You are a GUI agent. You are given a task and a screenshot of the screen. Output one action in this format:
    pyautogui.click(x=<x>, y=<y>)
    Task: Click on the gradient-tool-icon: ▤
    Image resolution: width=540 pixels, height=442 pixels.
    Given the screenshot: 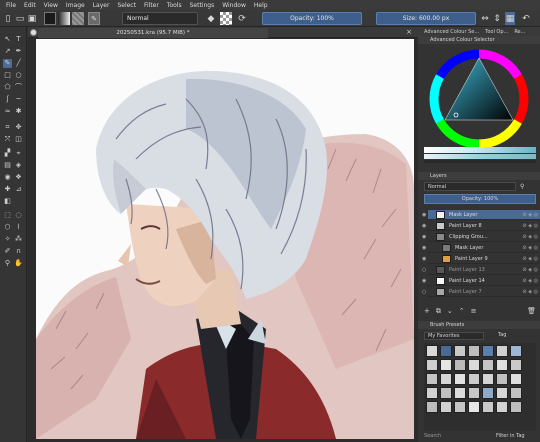 What is the action you would take?
    pyautogui.click(x=7, y=165)
    